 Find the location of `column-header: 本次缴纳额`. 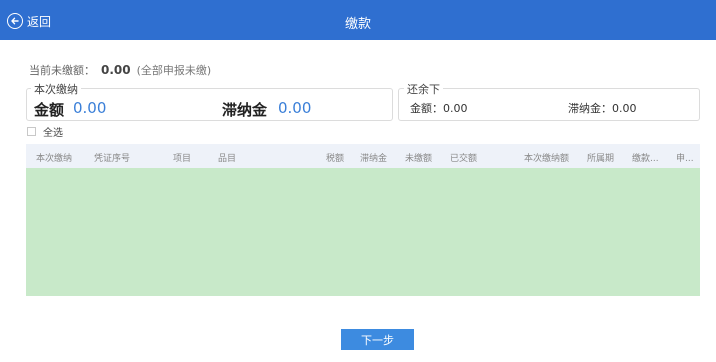

column-header: 本次缴纳额 is located at coordinates (547, 159).